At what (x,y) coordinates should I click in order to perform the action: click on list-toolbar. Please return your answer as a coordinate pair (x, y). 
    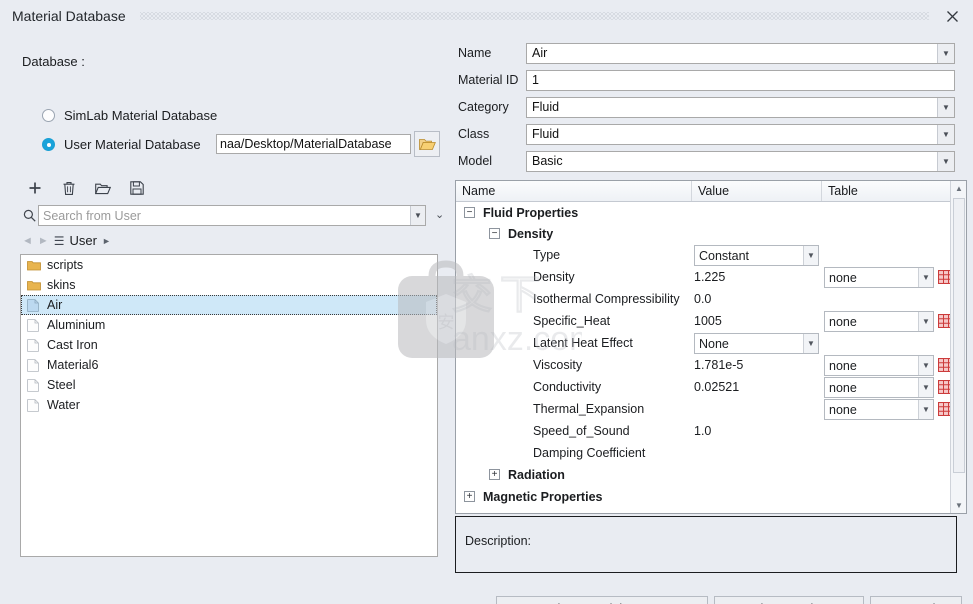
    Looking at the image, I should click on (86, 188).